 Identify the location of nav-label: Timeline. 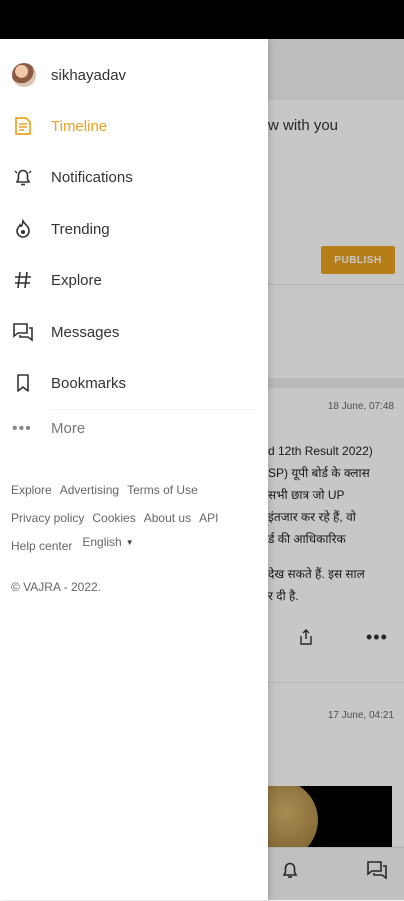
(79, 126).